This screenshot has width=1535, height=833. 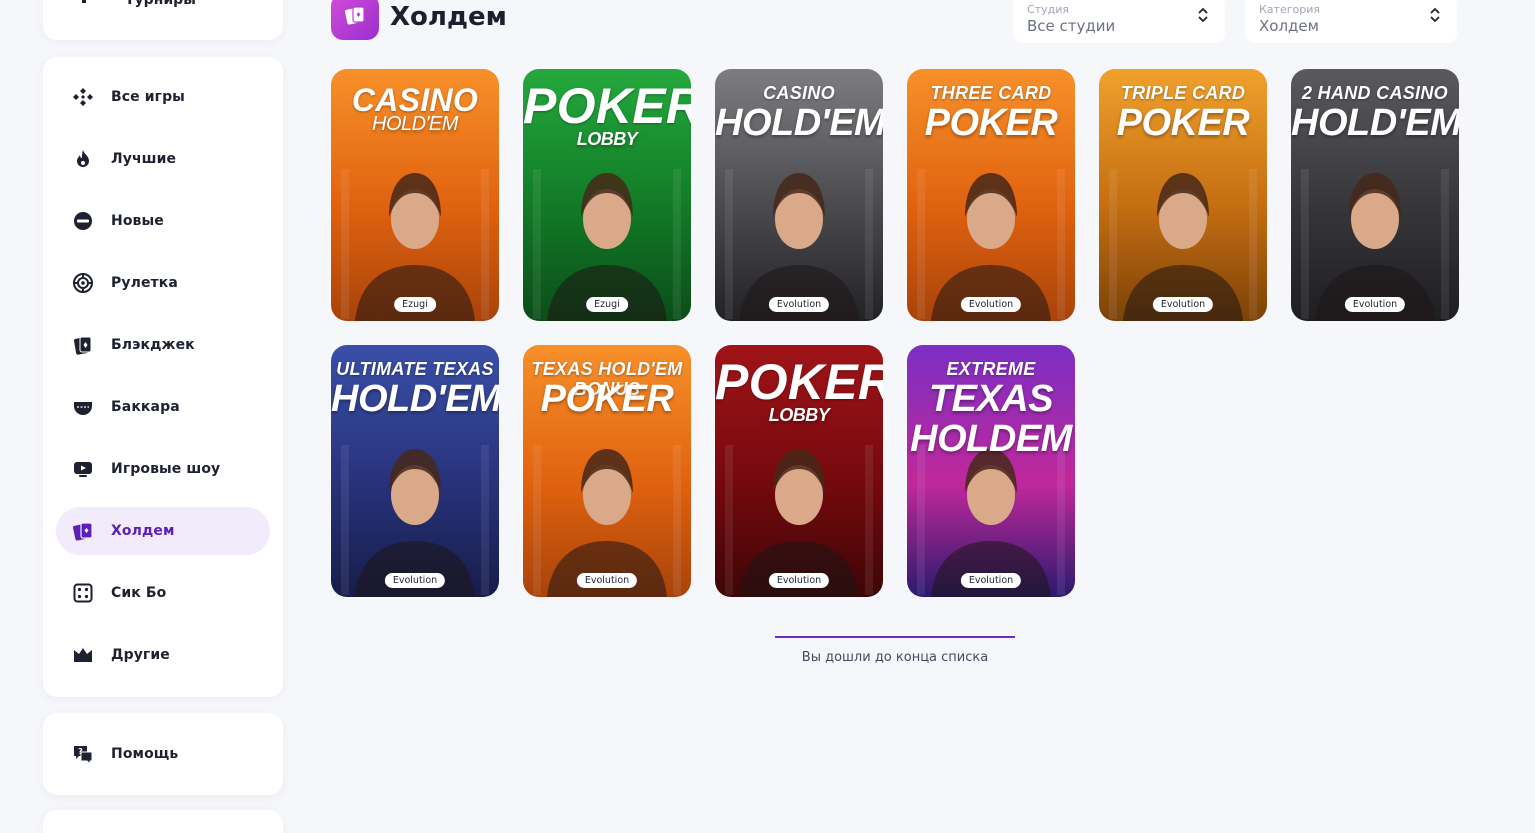 I want to click on sidebar-item-blackjack: Блэкджек, so click(x=163, y=345).